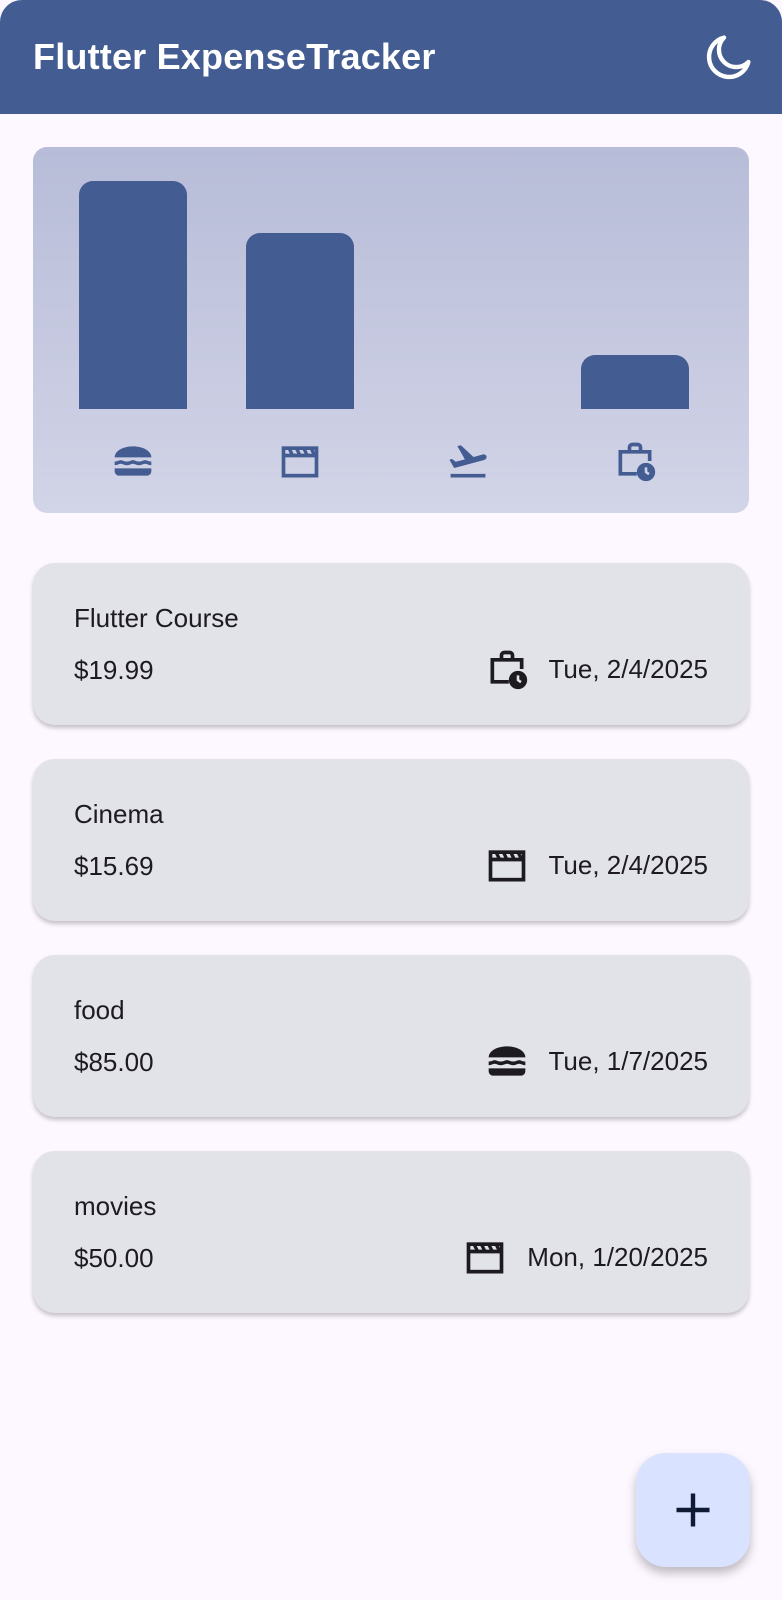 The image size is (782, 1600). Describe the element at coordinates (391, 1036) in the screenshot. I see `expense-item: food $85.00 Tue, 1/7/2025` at that location.